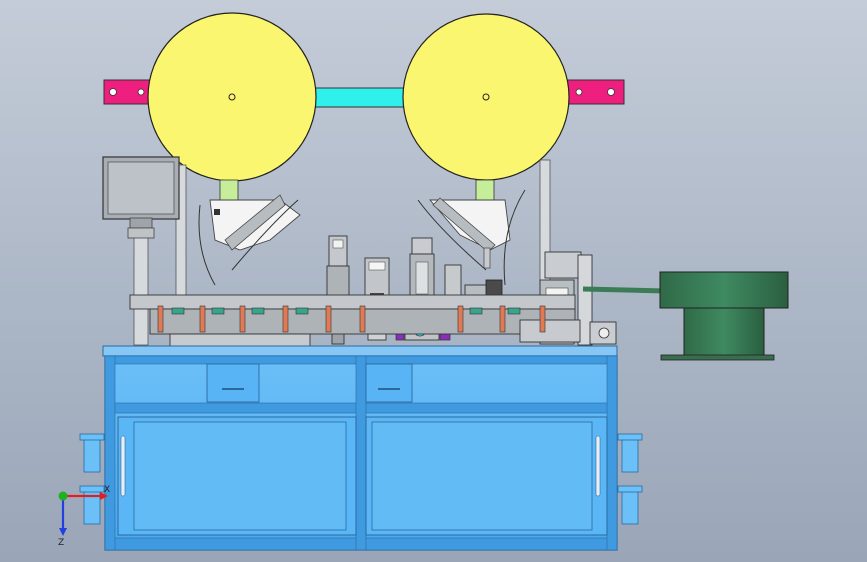  What do you see at coordinates (389, 383) in the screenshot?
I see `right-drawer` at bounding box center [389, 383].